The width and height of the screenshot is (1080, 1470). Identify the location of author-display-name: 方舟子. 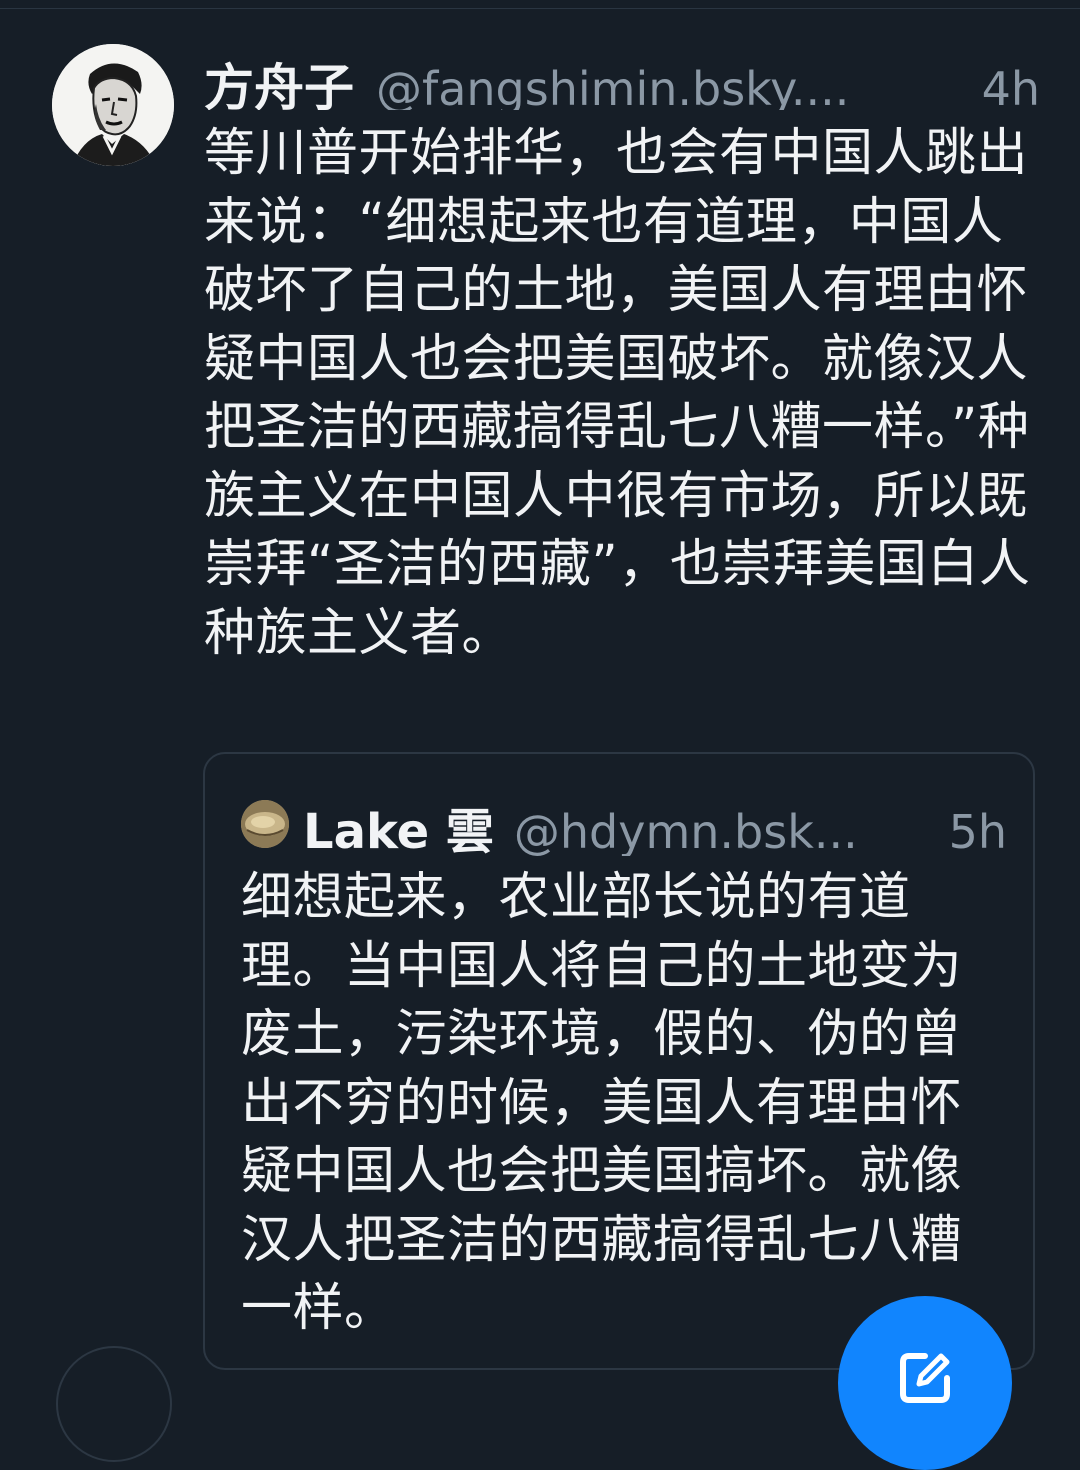
(279, 79).